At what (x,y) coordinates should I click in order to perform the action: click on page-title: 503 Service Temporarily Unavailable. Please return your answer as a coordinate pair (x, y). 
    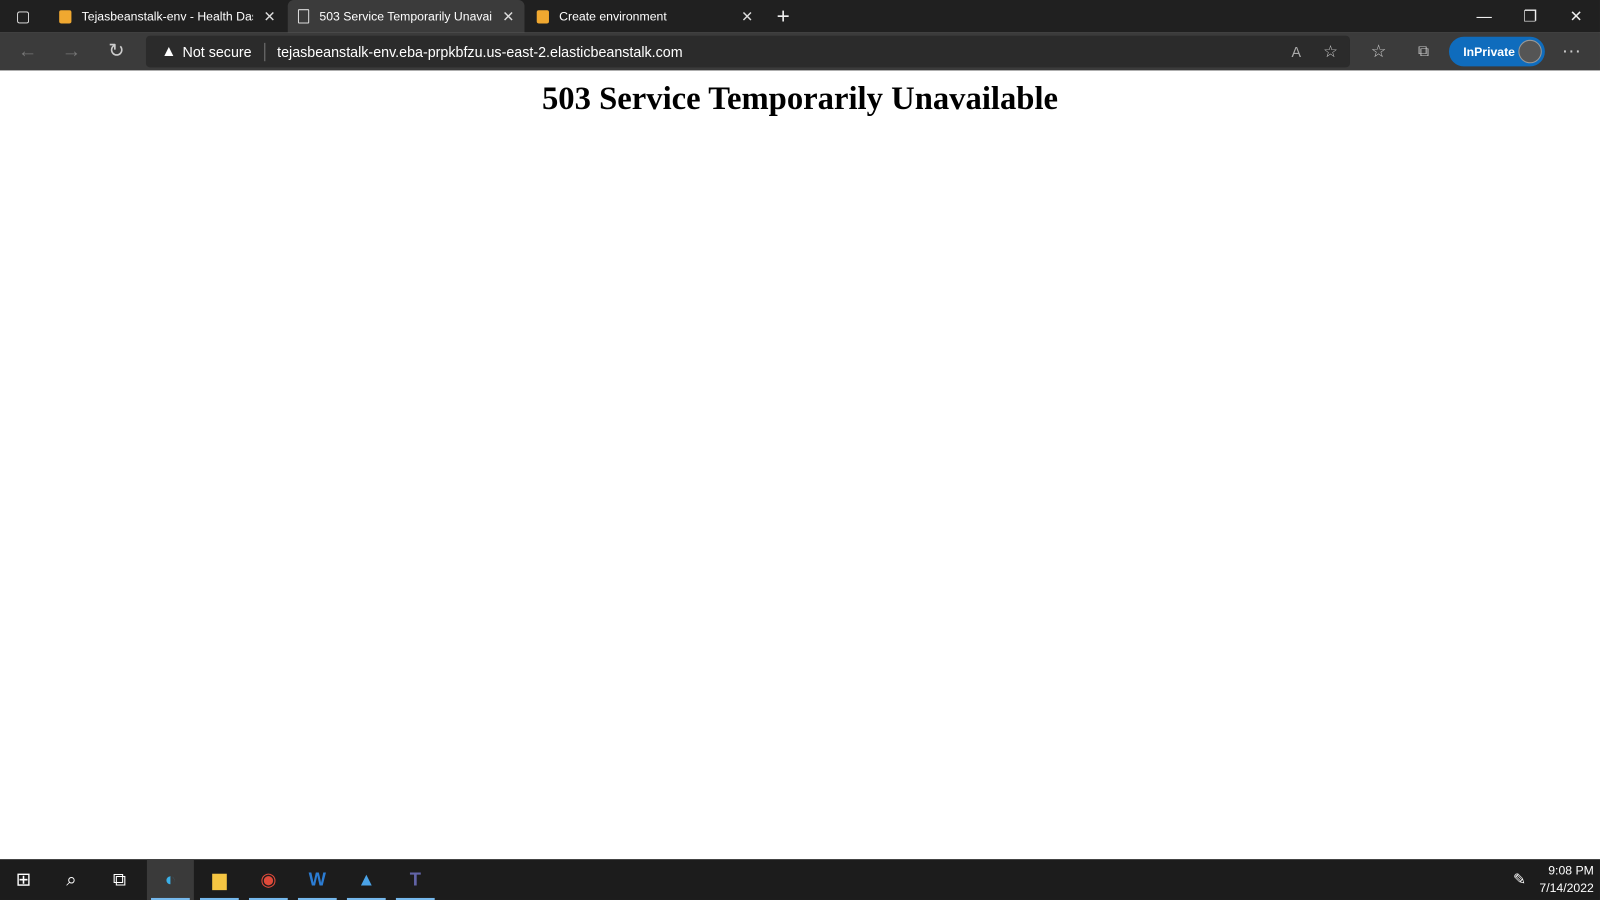
    Looking at the image, I should click on (800, 98).